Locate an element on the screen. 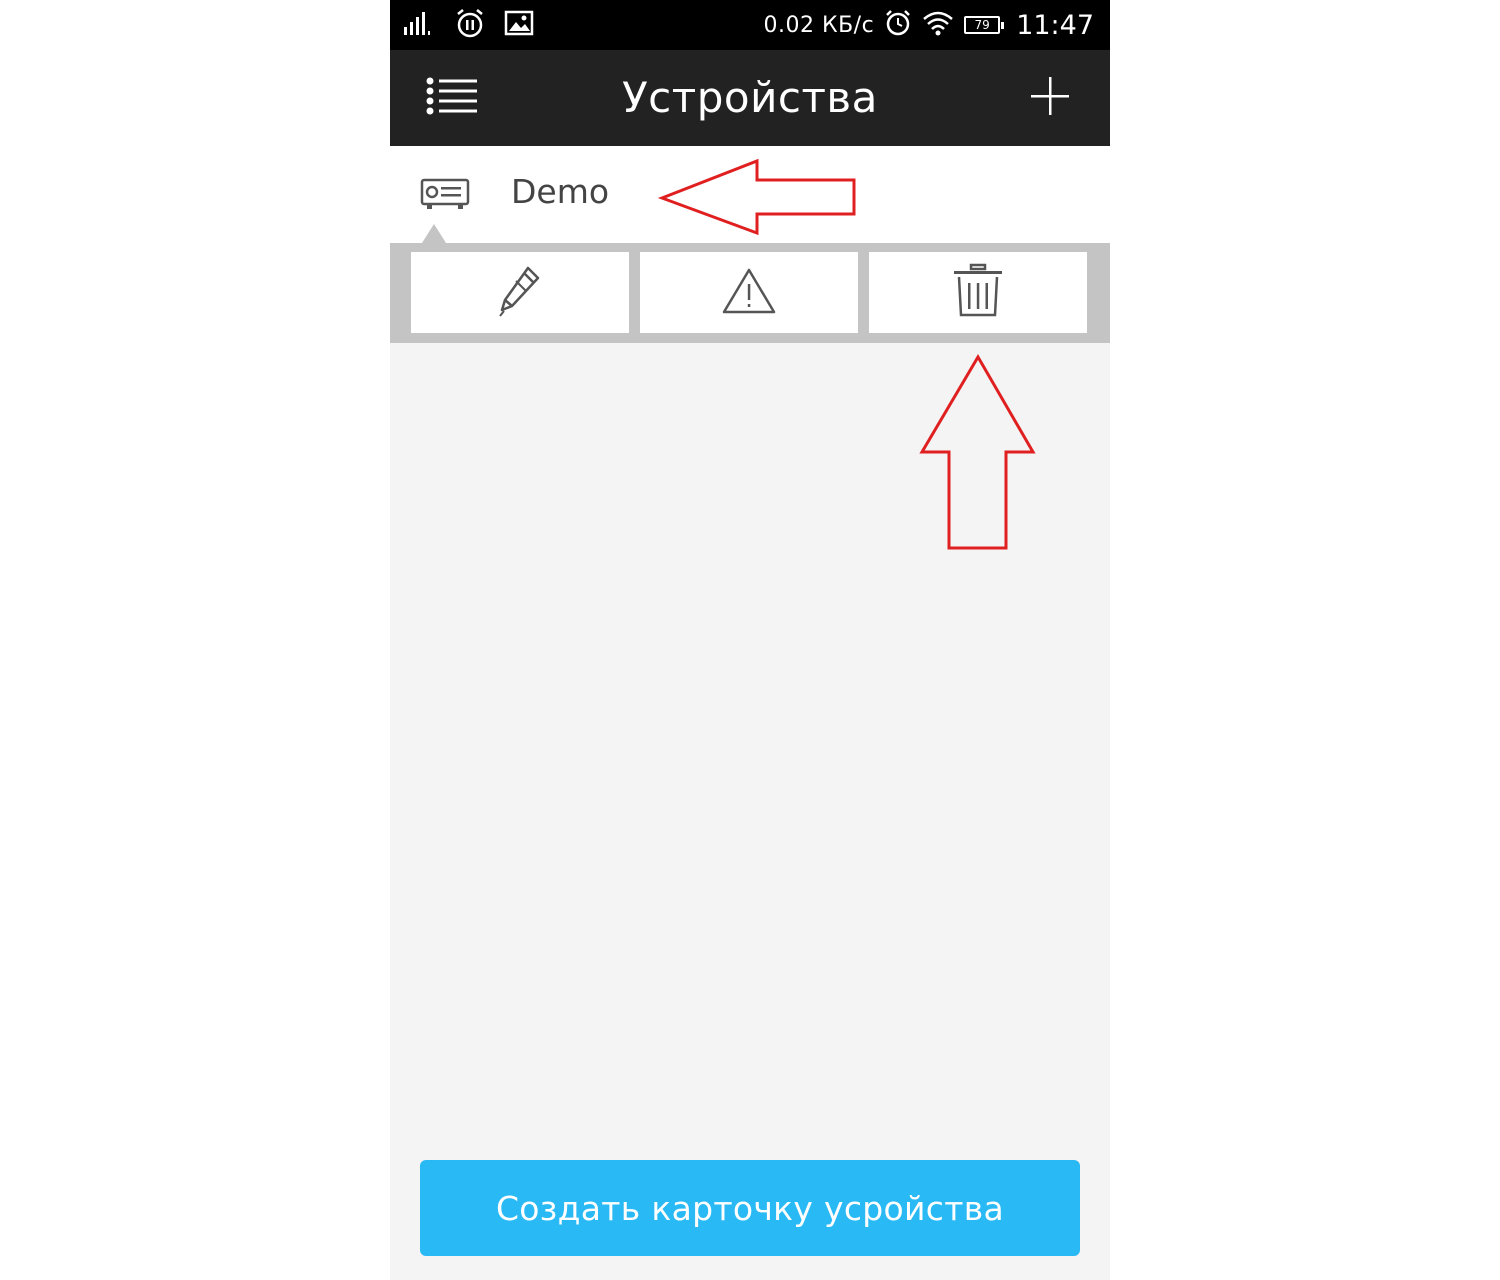 The width and height of the screenshot is (1500, 1280). plus-icon is located at coordinates (1050, 98).